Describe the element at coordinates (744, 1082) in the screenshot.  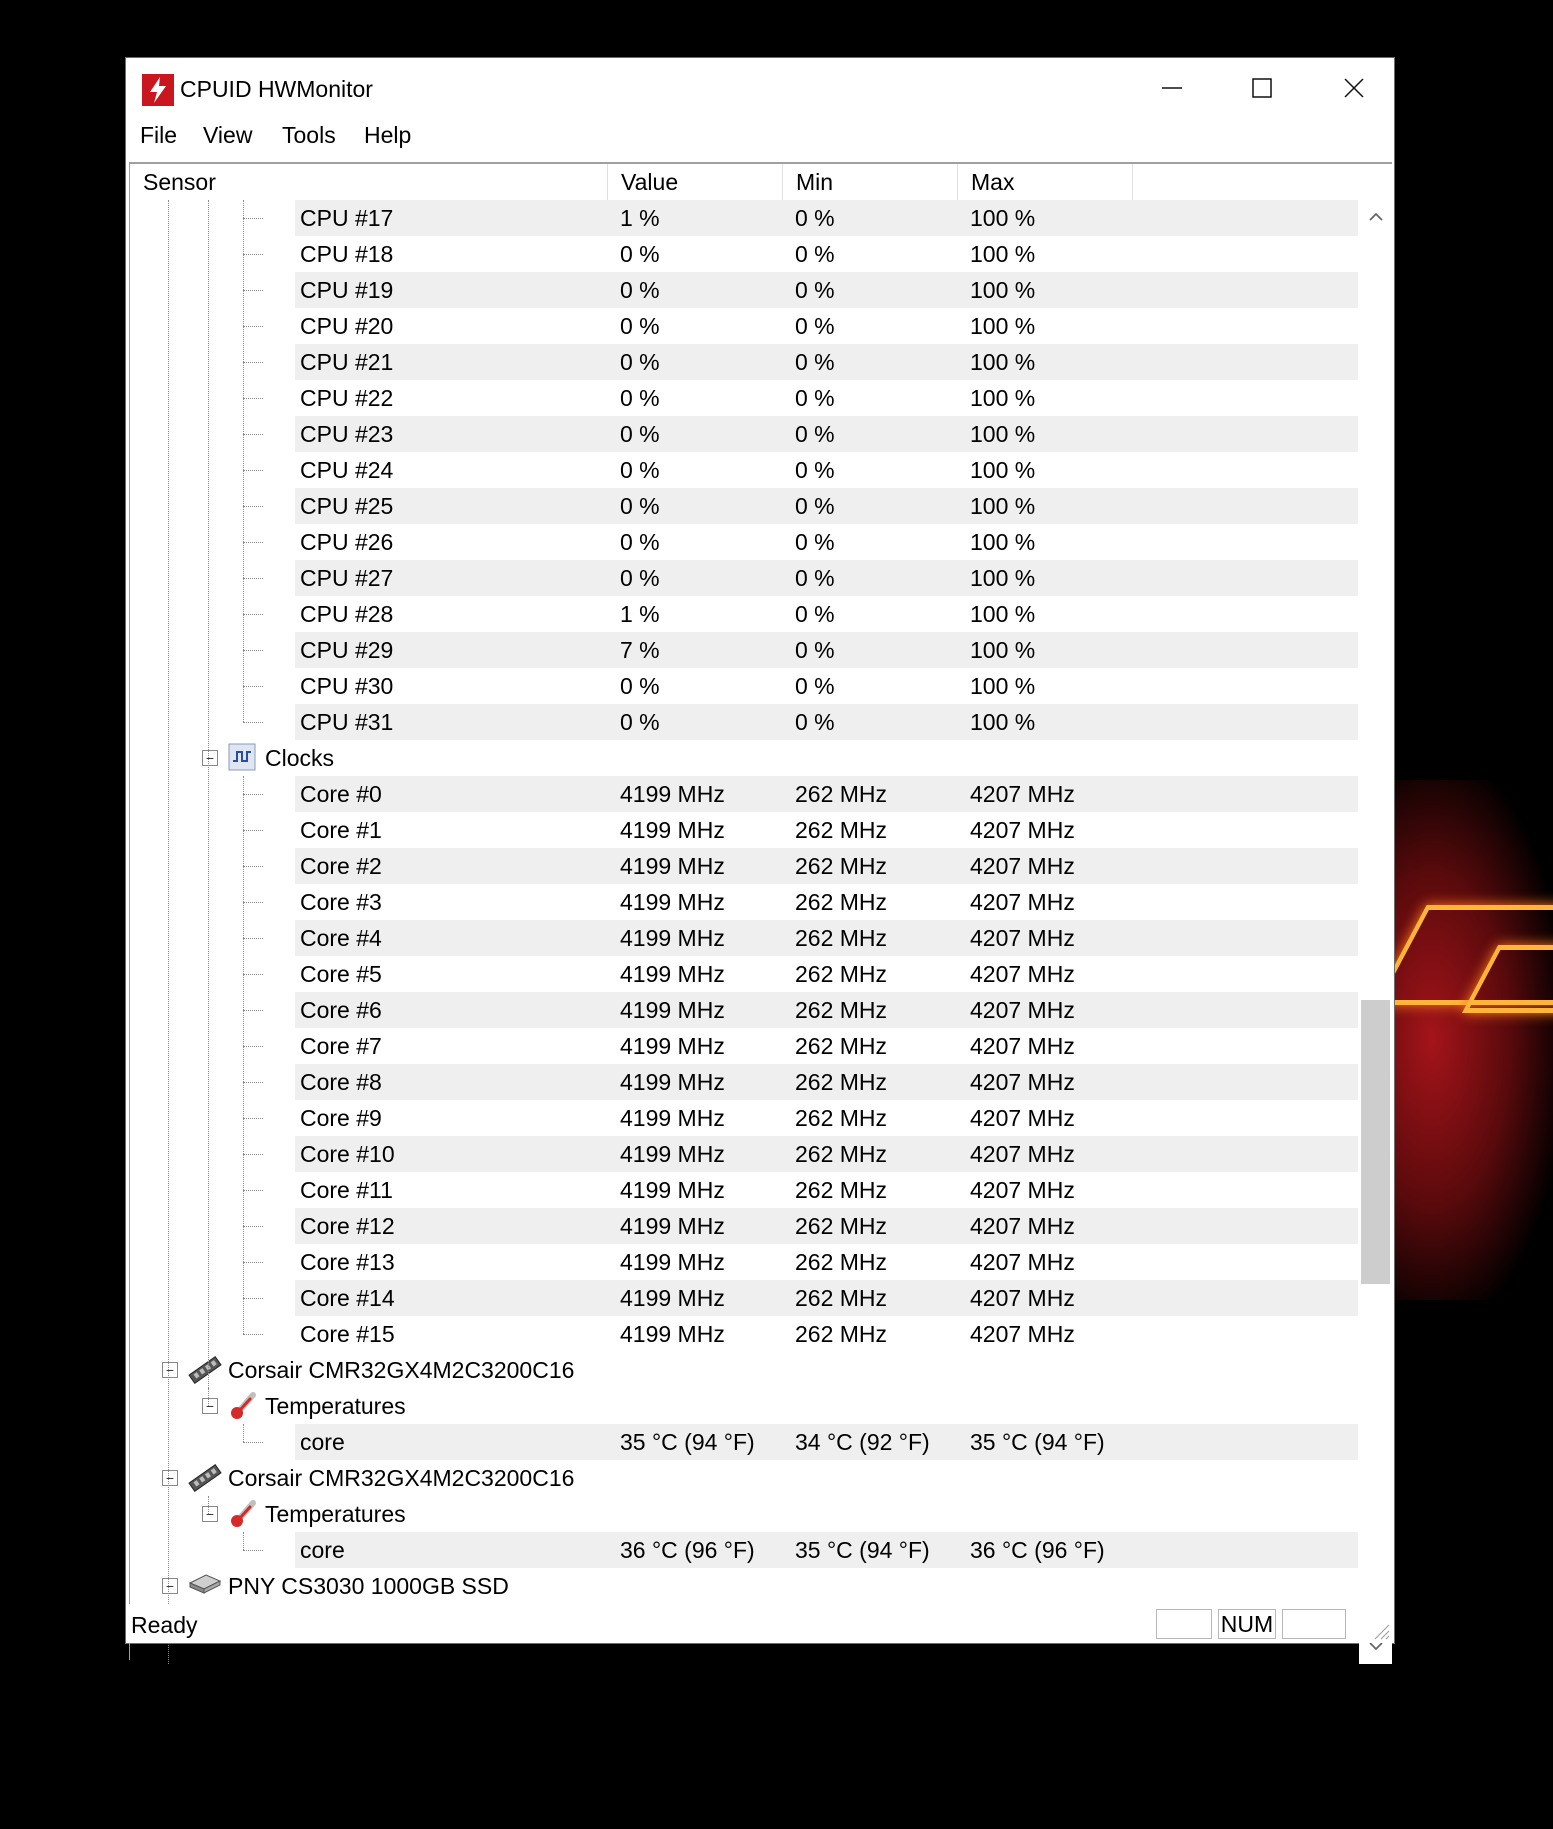
I see `sensor-row: Core #8 4199 MHz 262 MHz 4207 MHz` at that location.